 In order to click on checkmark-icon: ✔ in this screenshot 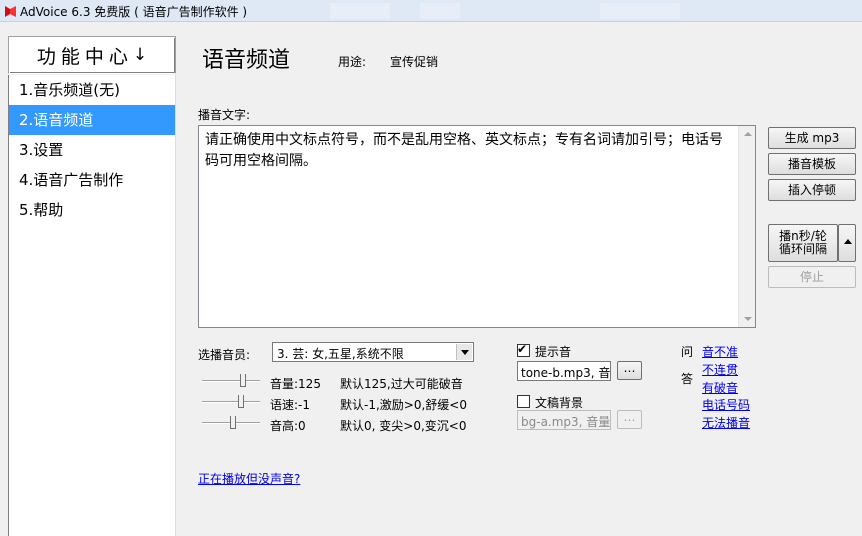, I will do `click(522, 349)`.